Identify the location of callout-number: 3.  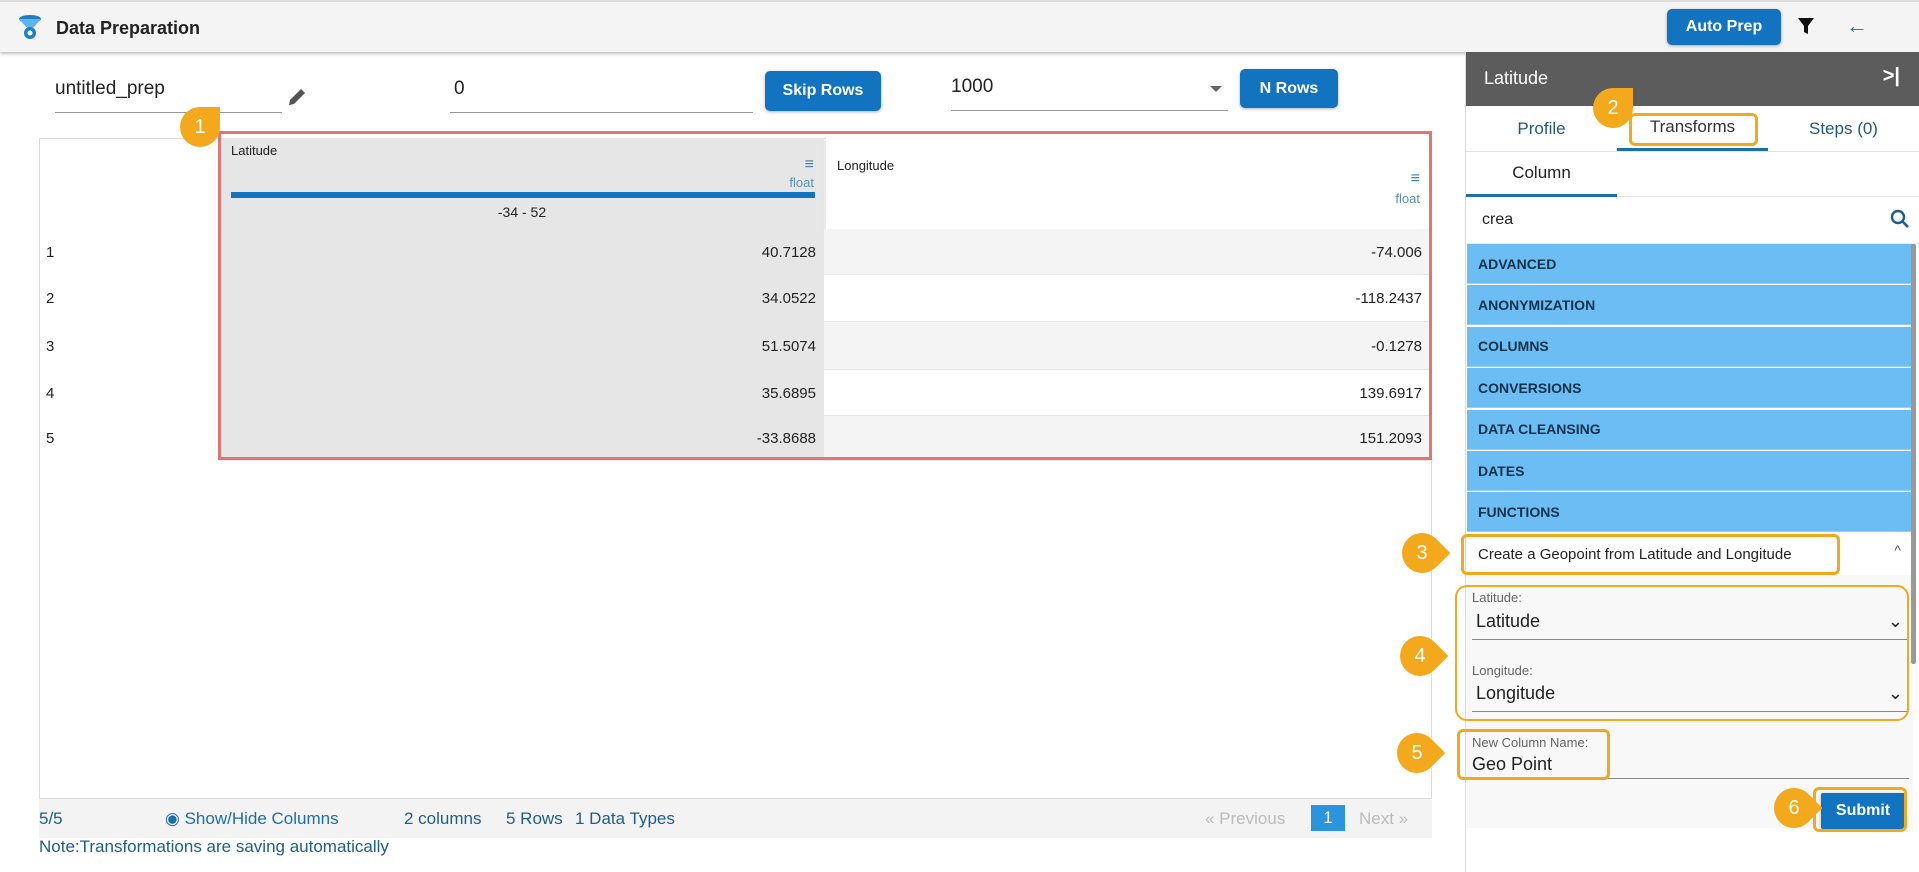
(1422, 552).